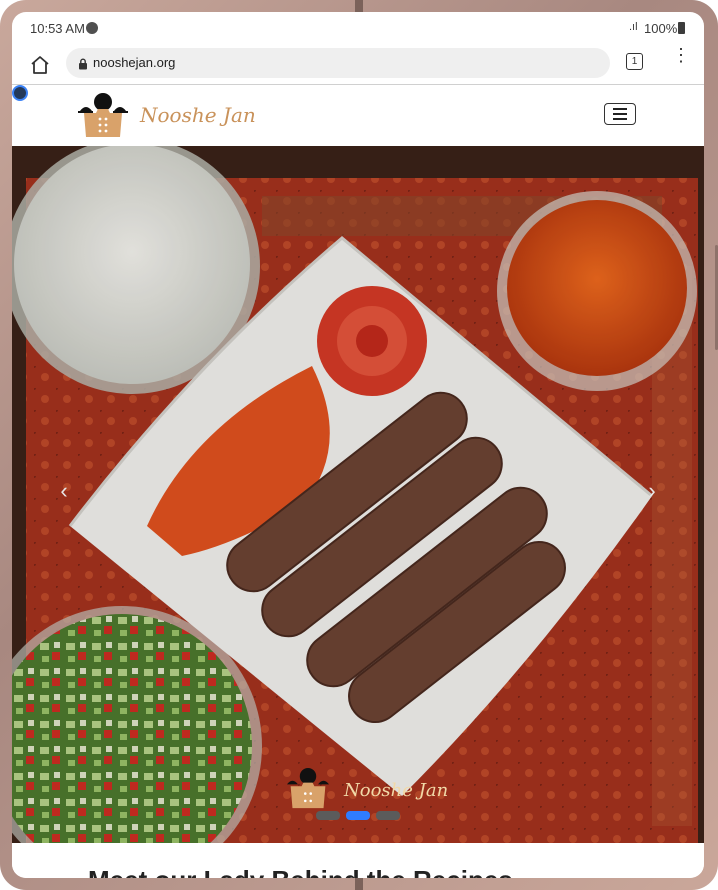  What do you see at coordinates (20, 93) in the screenshot?
I see `focus-indicator` at bounding box center [20, 93].